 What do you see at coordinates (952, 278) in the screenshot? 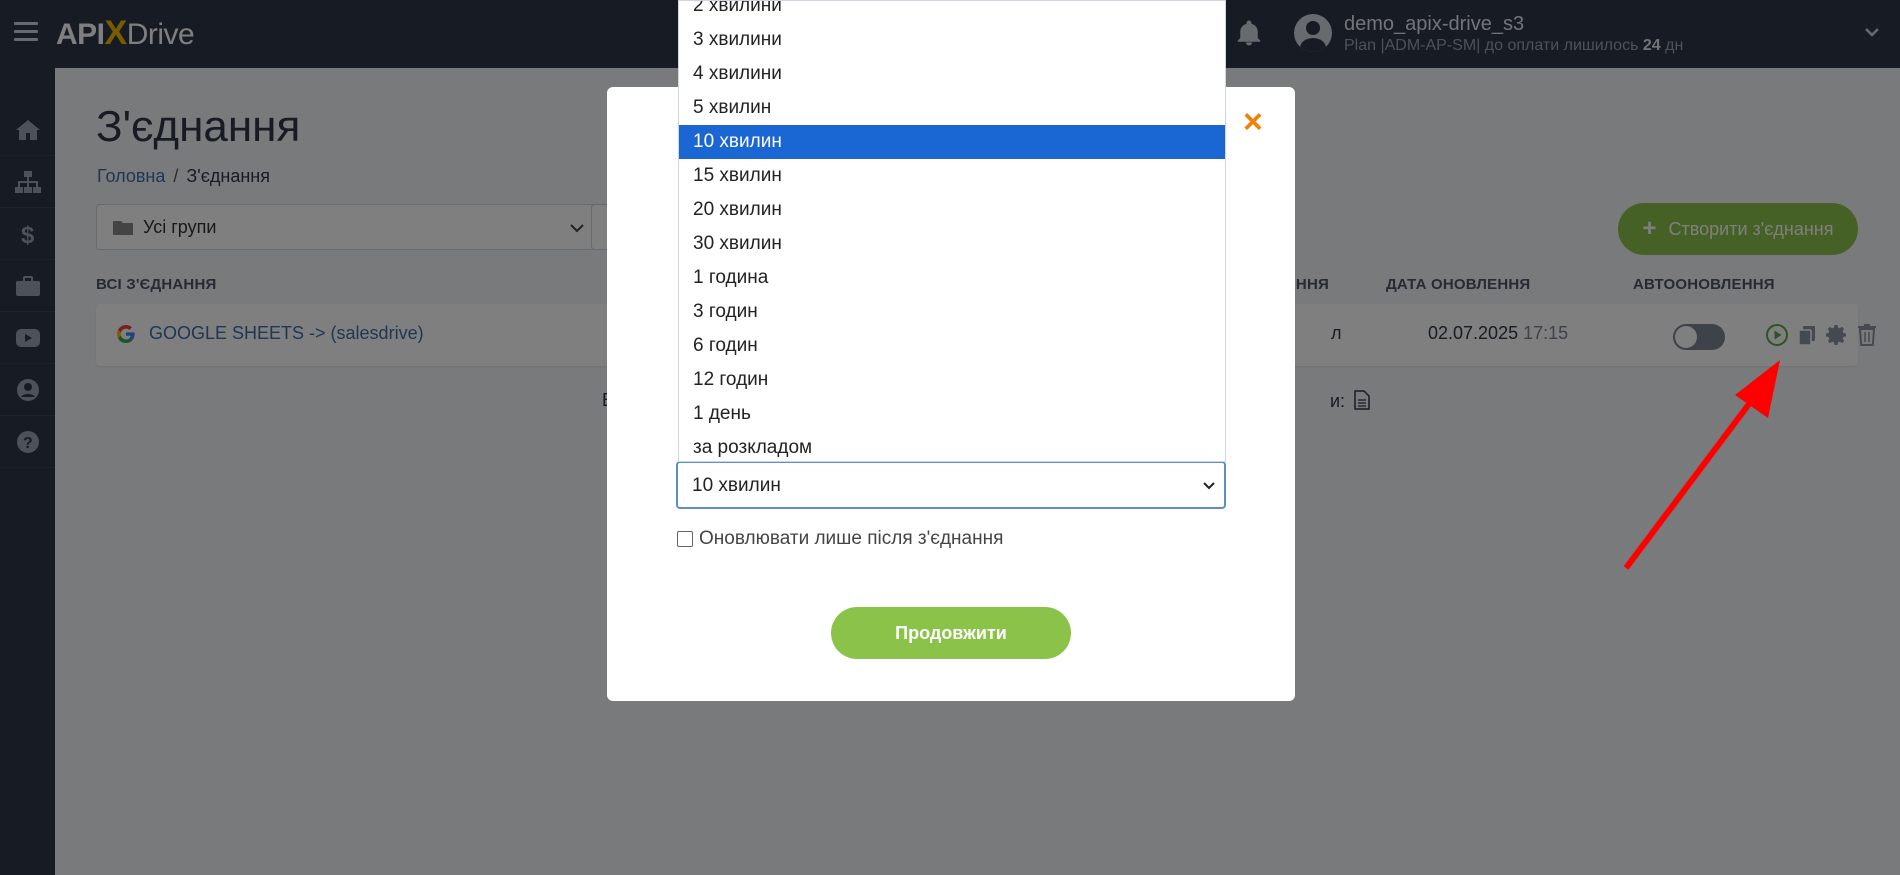
I see `dropdown-option: 1 година` at bounding box center [952, 278].